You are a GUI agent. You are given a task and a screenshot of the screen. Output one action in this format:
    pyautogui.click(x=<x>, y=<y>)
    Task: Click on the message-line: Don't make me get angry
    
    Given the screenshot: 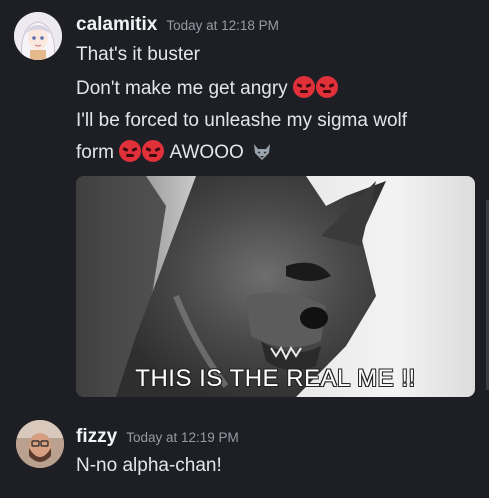 What is the action you would take?
    pyautogui.click(x=207, y=88)
    